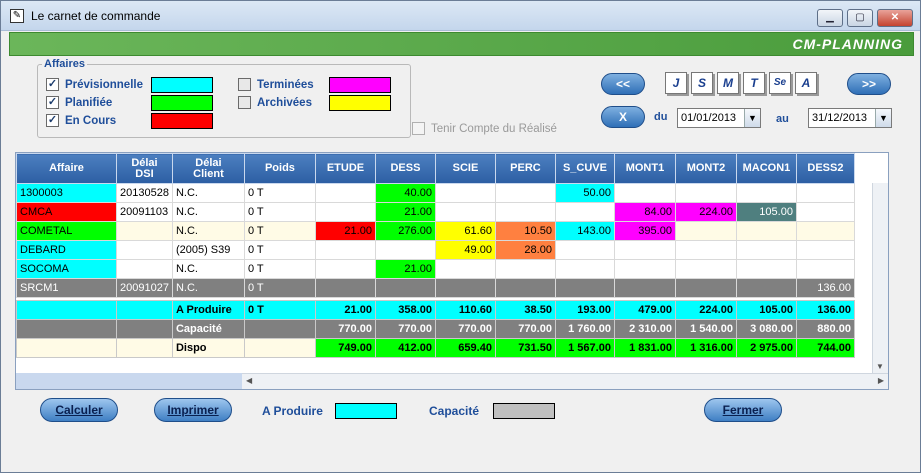 The width and height of the screenshot is (921, 473). I want to click on archivees-checkbox, so click(244, 102).